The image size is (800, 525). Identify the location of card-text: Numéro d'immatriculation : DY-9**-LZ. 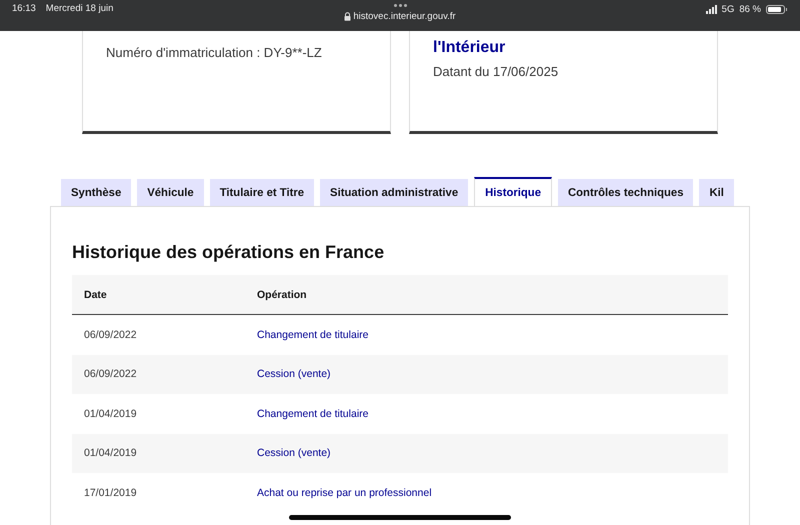
(214, 52).